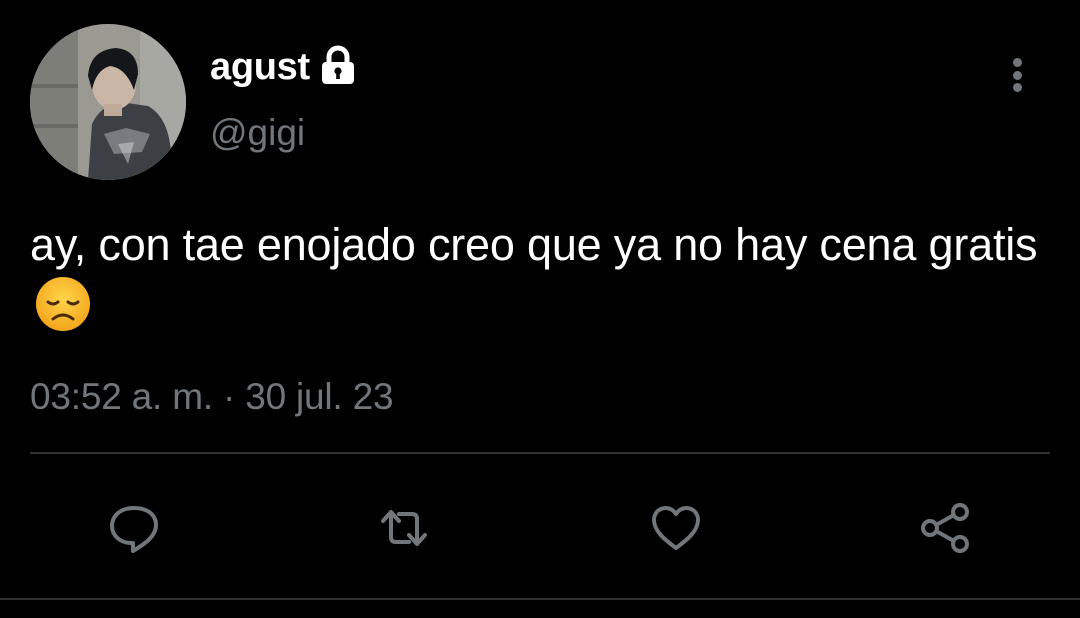 This screenshot has height=618, width=1080. Describe the element at coordinates (63, 304) in the screenshot. I see `disappointed-face-icon` at that location.